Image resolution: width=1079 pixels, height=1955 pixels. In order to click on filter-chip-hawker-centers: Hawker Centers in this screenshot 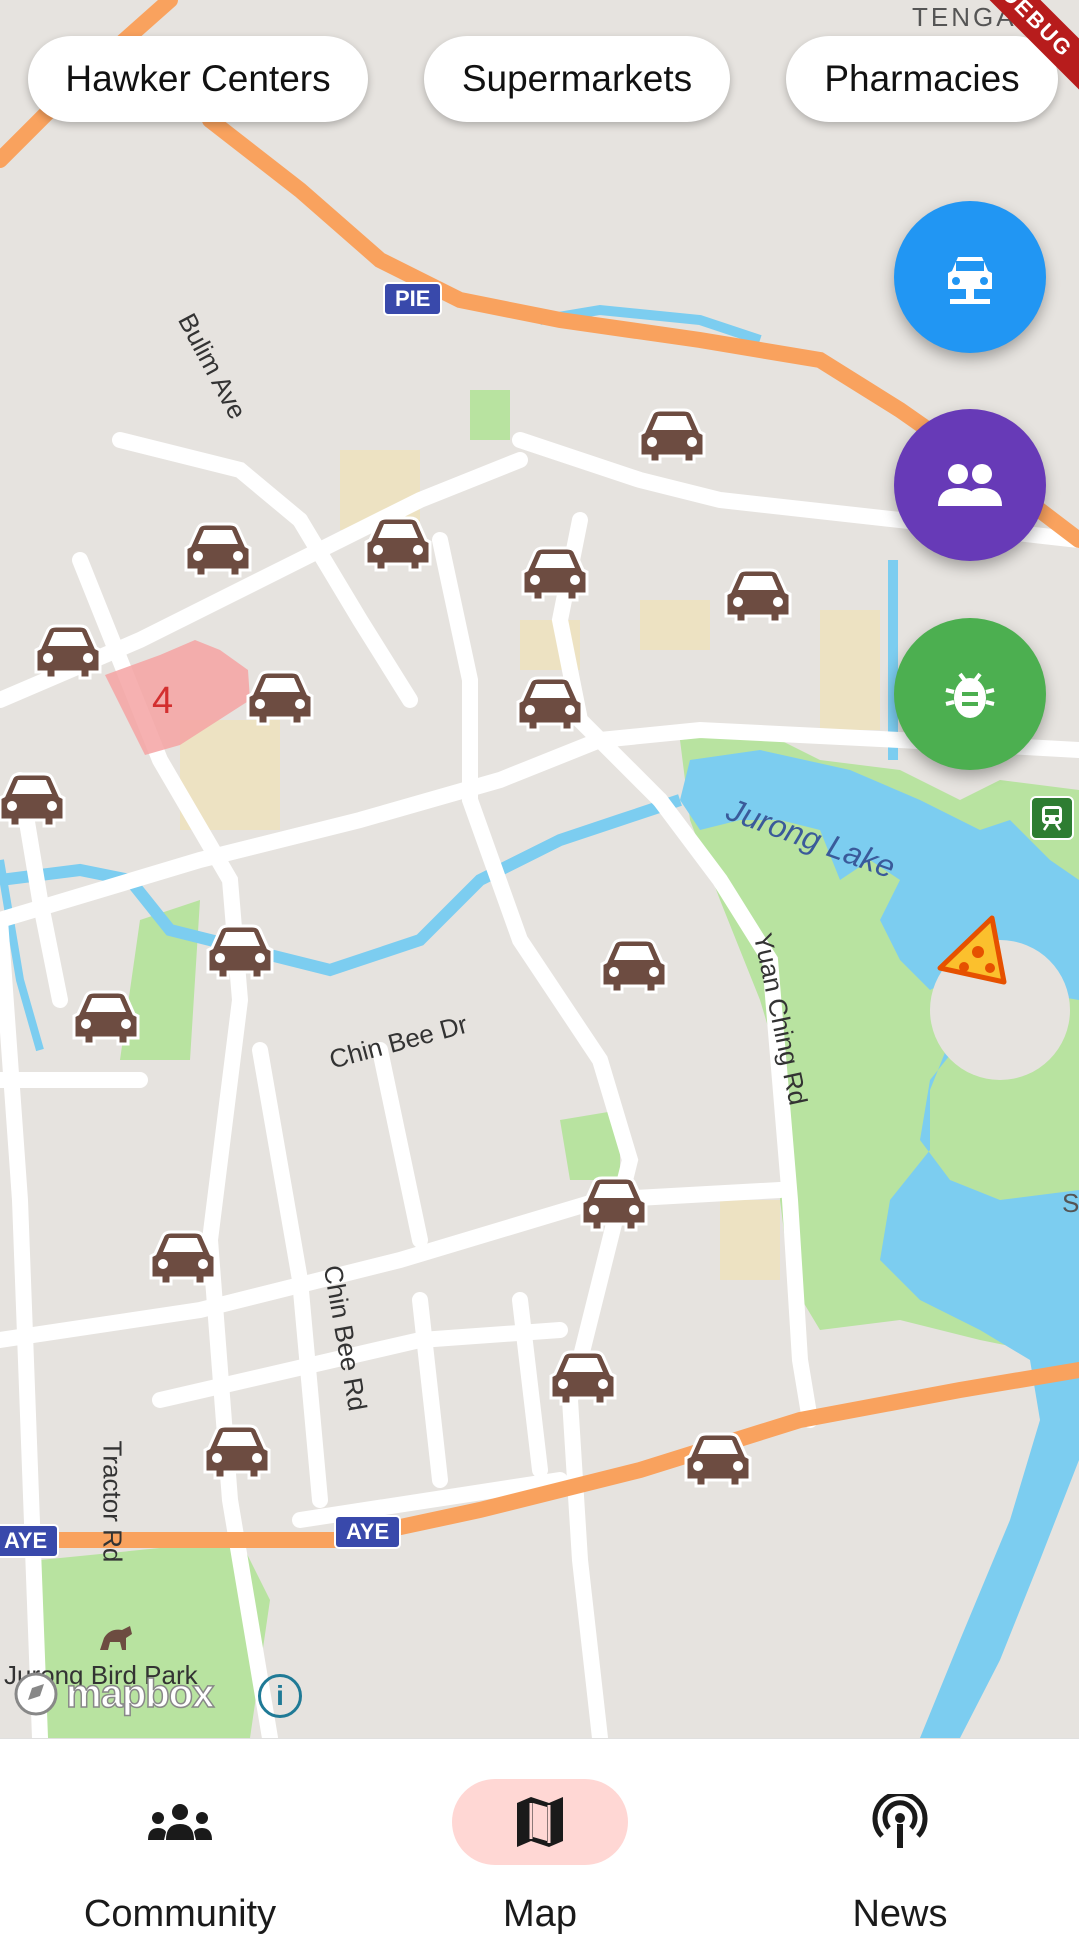, I will do `click(198, 79)`.